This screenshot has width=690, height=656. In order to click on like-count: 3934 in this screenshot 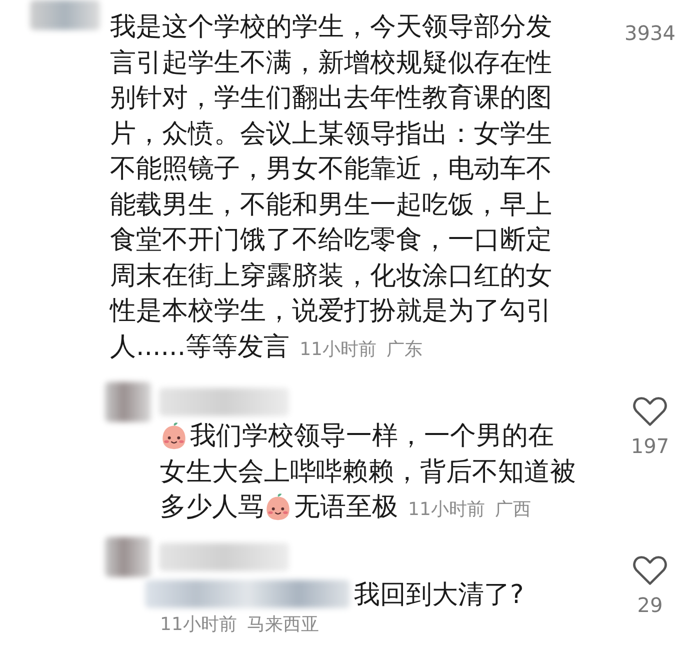, I will do `click(650, 33)`.